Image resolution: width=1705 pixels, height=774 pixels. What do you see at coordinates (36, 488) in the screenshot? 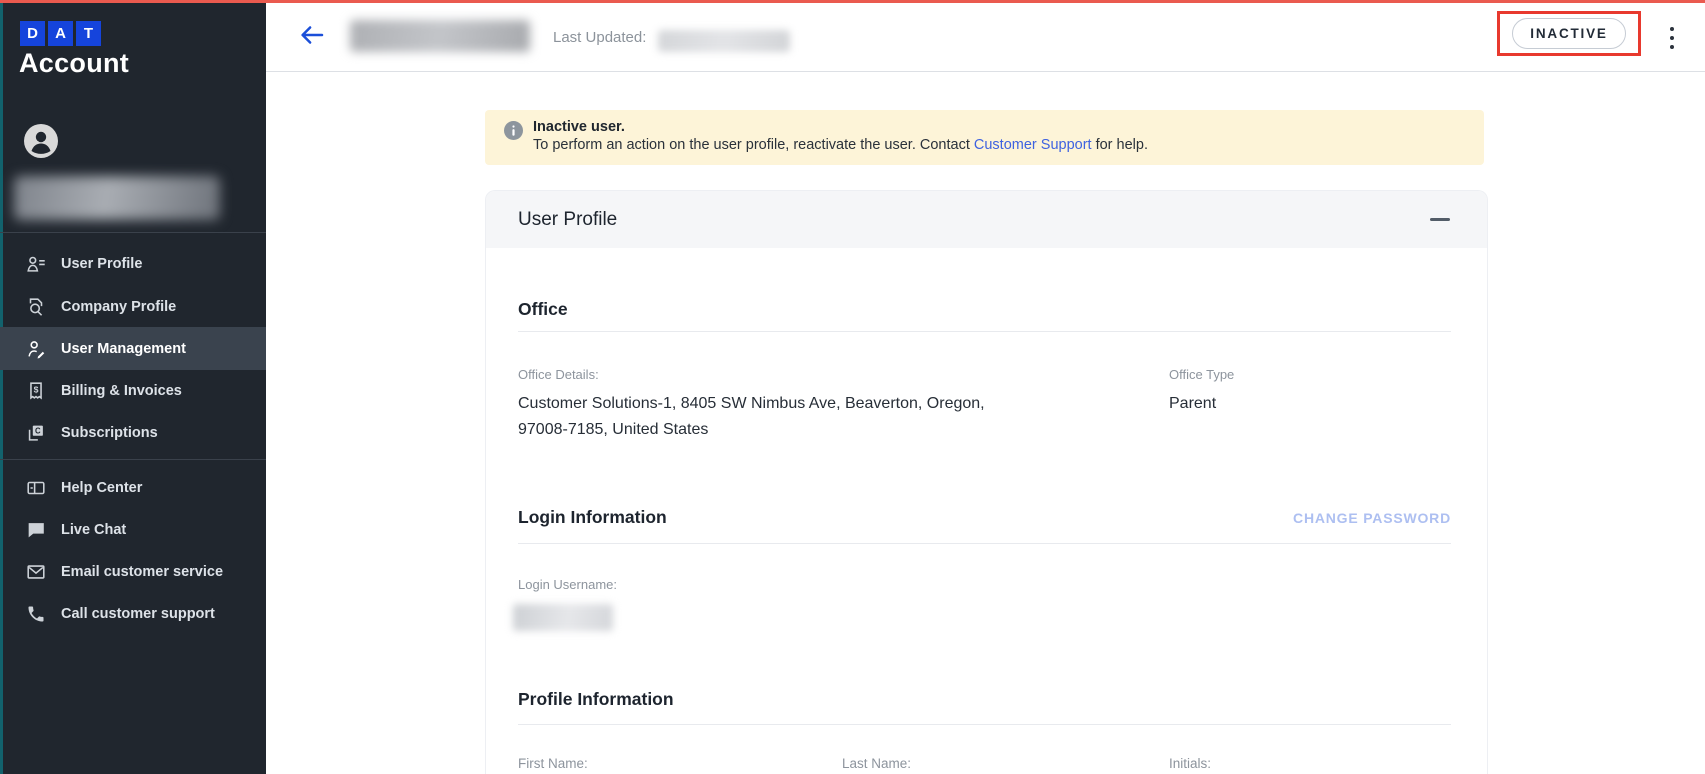
I see `help-center-icon` at bounding box center [36, 488].